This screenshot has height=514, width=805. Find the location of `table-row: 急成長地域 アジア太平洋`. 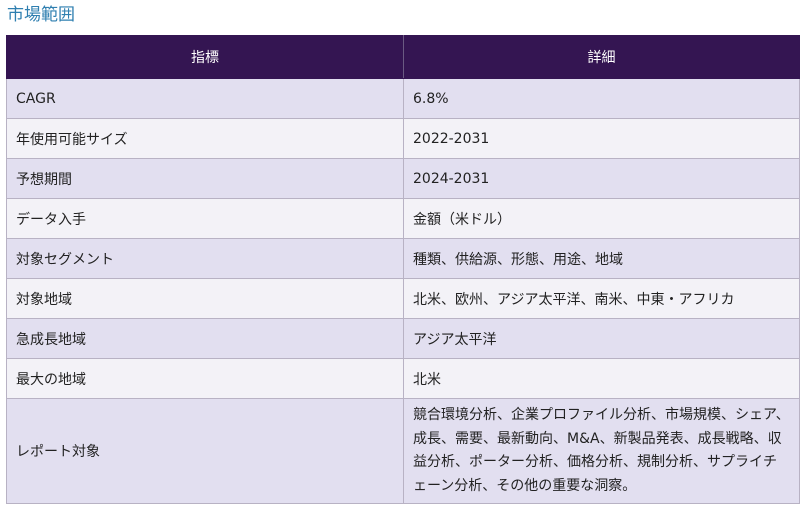

table-row: 急成長地域 アジア太平洋 is located at coordinates (403, 338).